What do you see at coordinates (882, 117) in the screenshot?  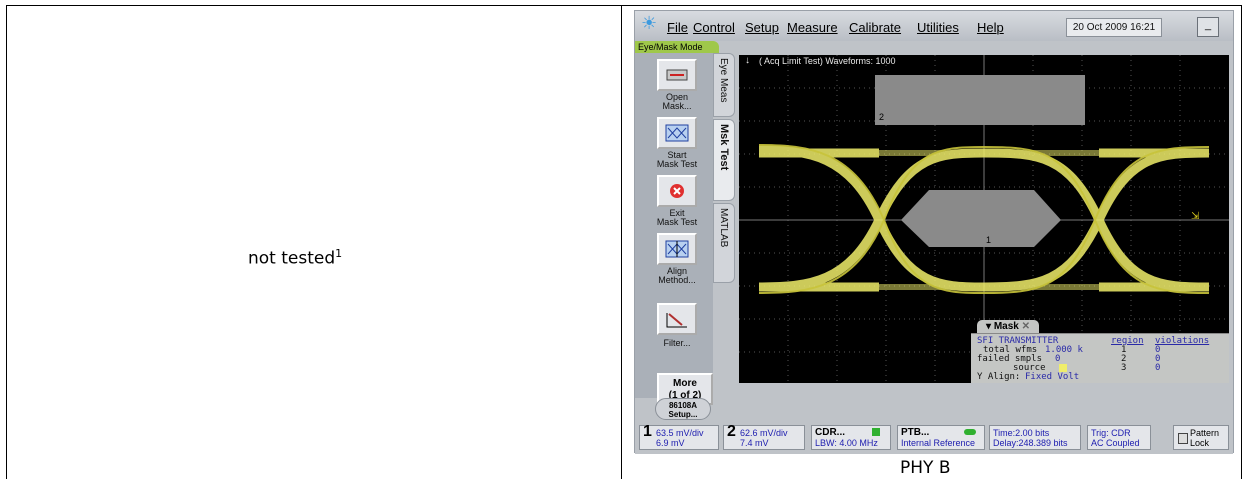 I see `mask-region-2-label: 2` at bounding box center [882, 117].